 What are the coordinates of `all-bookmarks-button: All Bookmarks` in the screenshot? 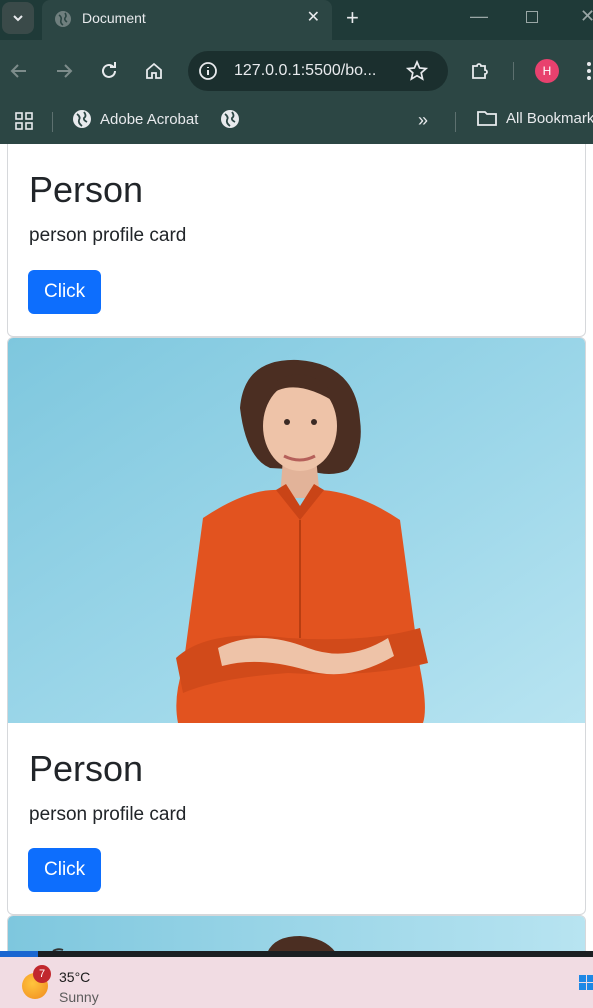 It's located at (534, 118).